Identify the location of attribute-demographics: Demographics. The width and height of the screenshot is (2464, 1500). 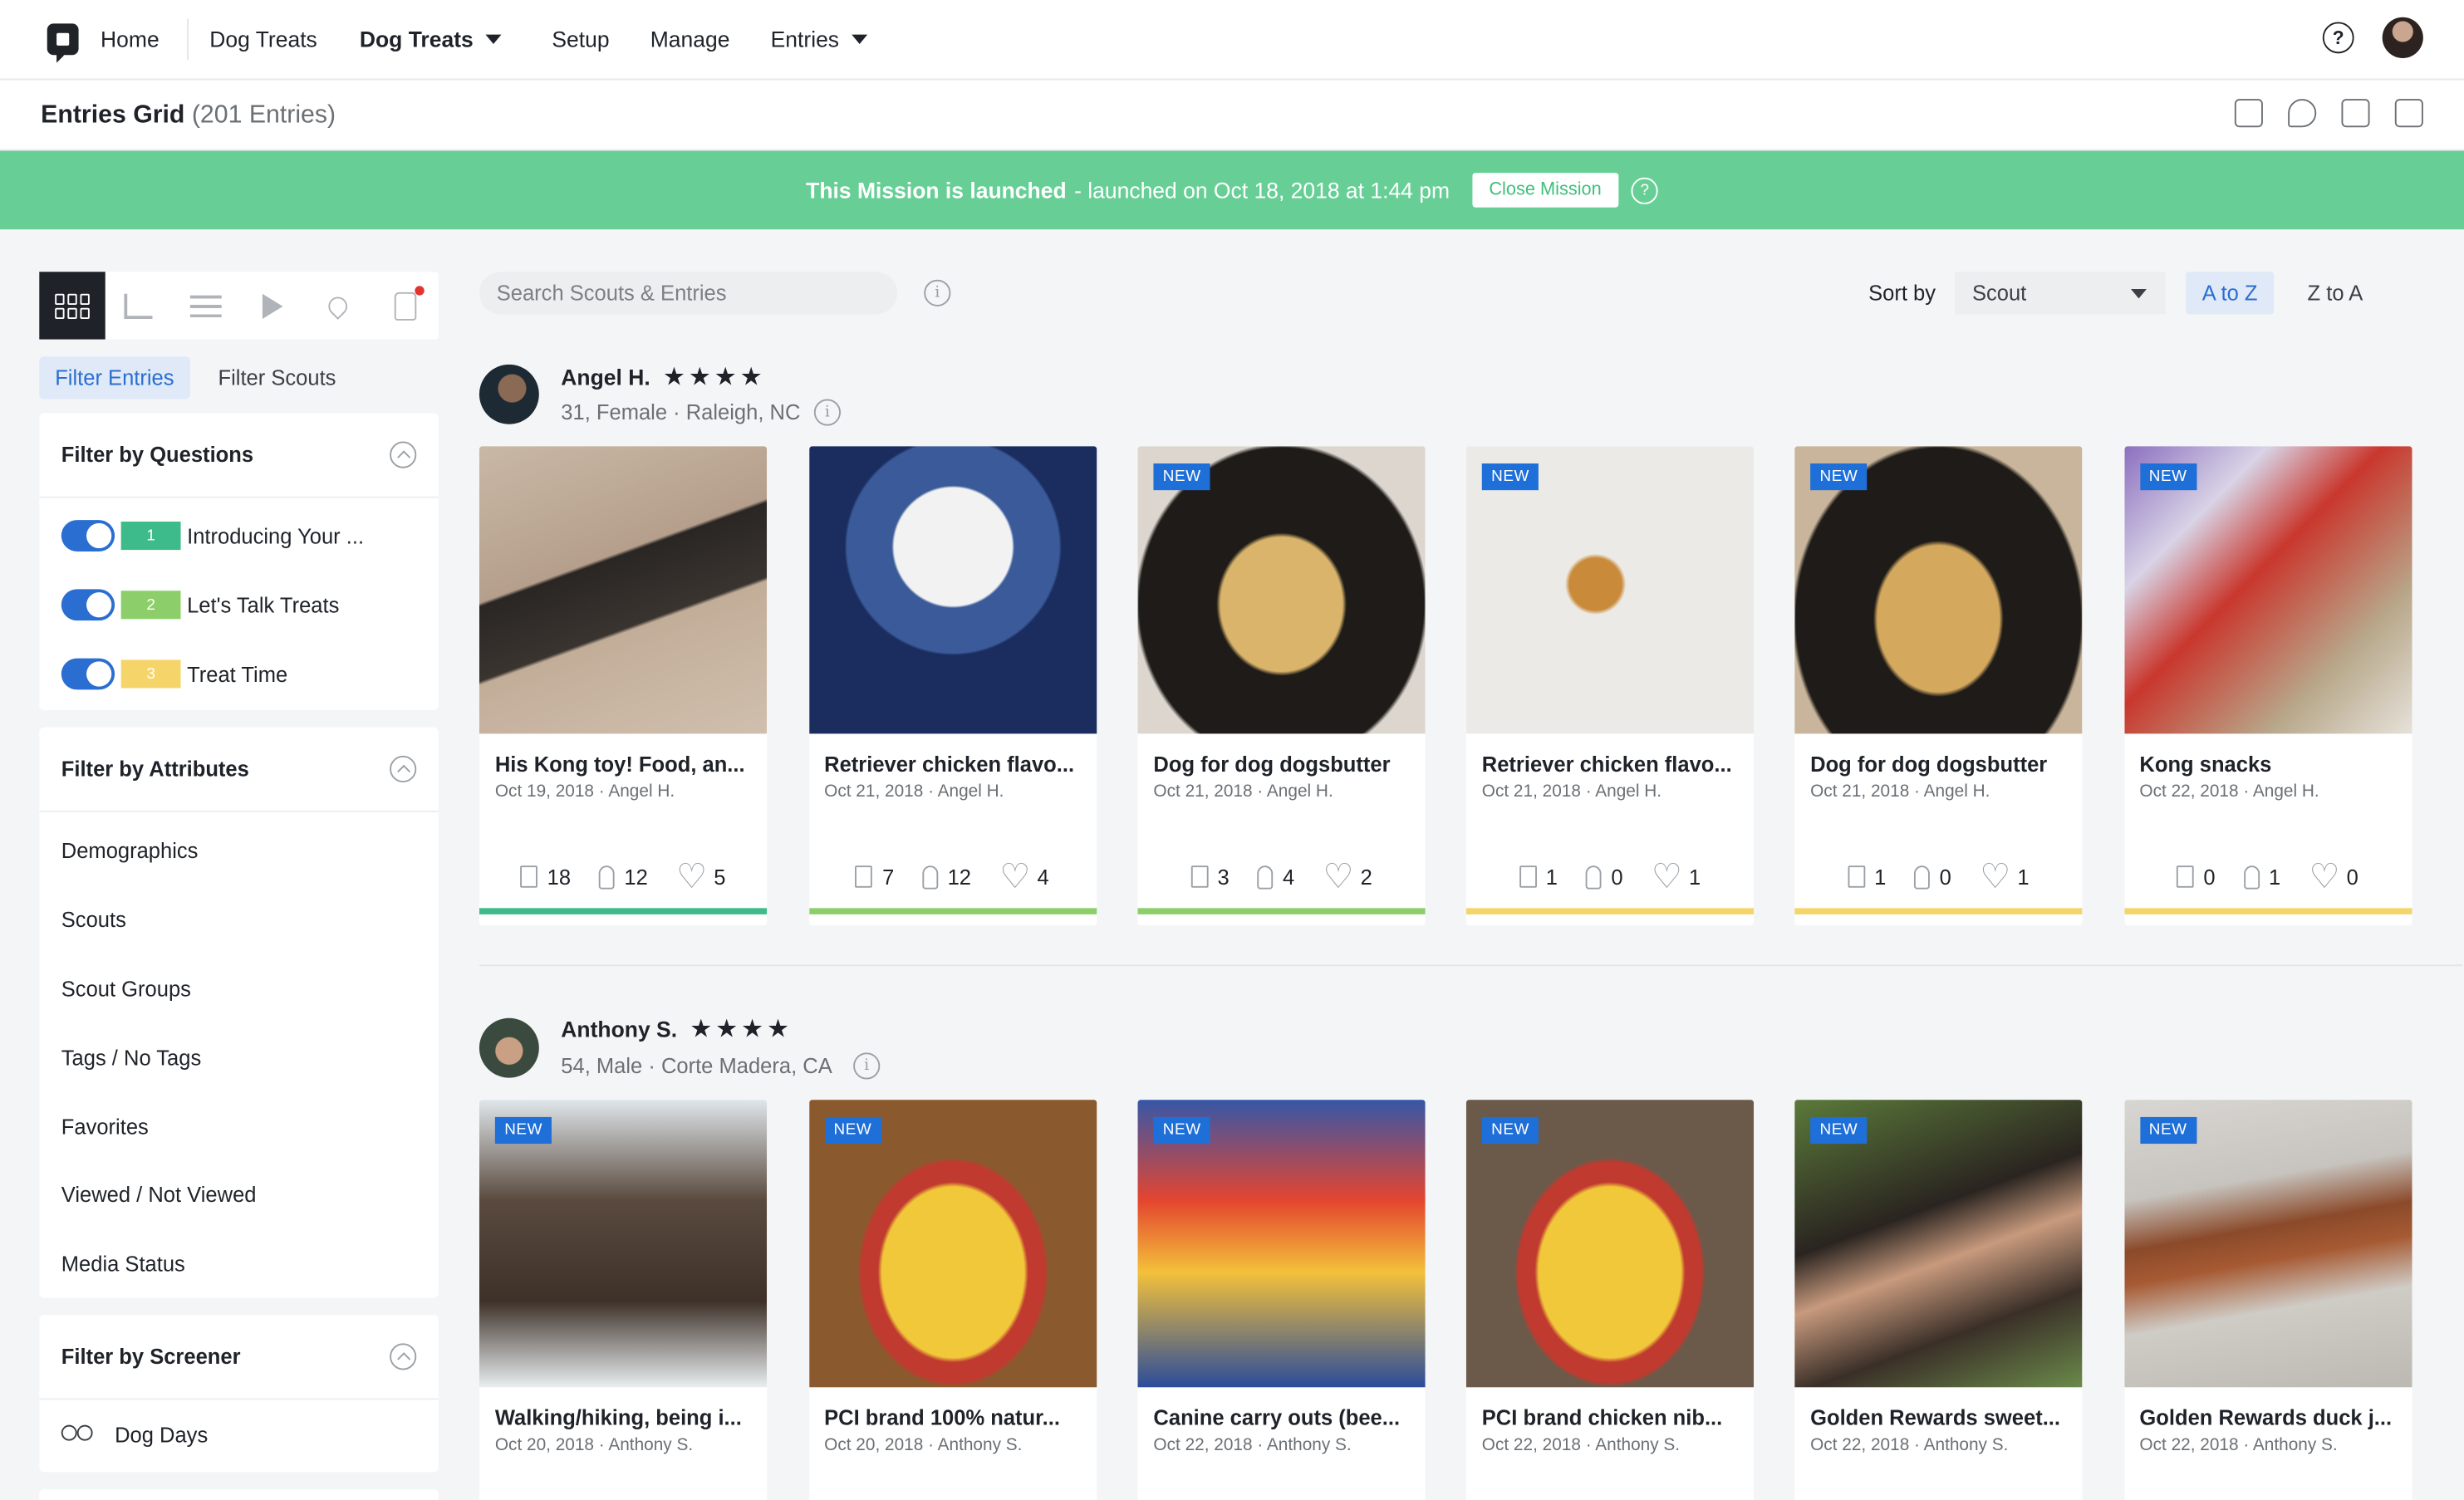
(238, 851).